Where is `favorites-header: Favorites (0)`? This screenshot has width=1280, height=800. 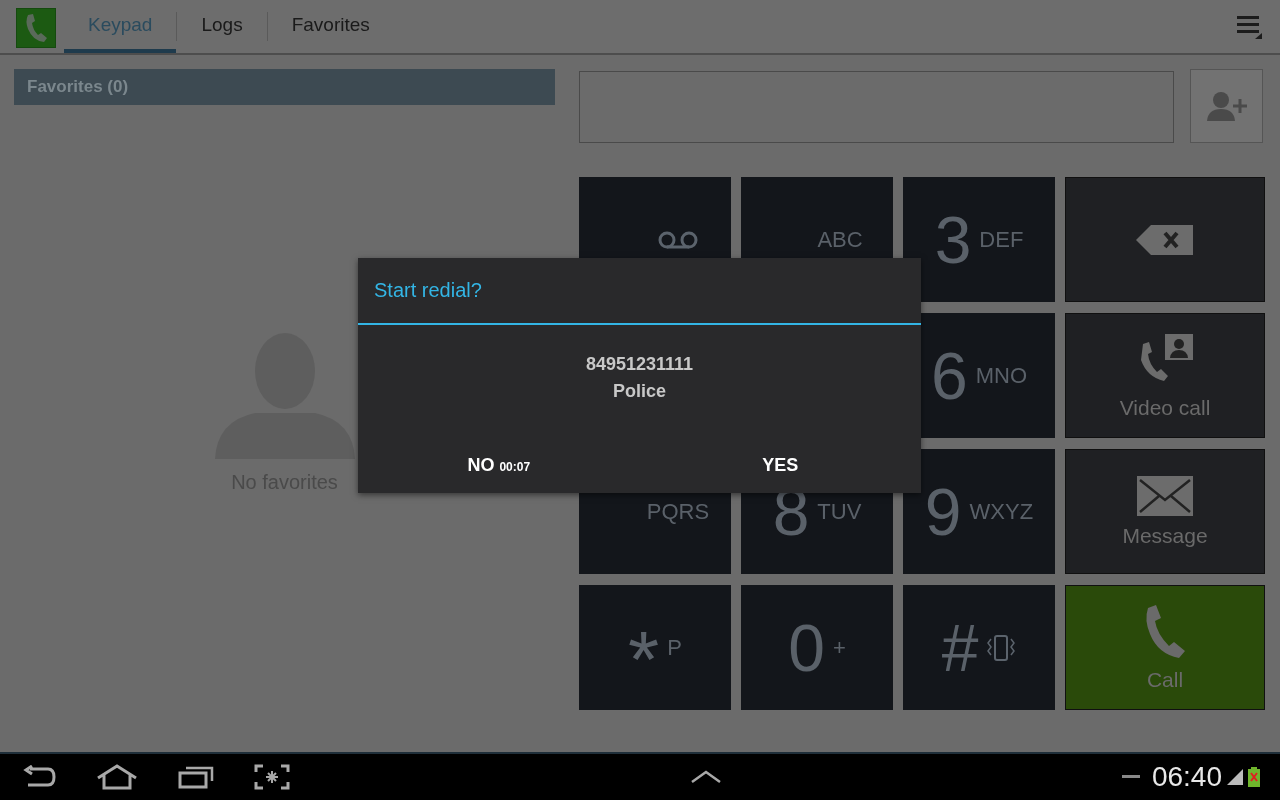
favorites-header: Favorites (0) is located at coordinates (284, 87).